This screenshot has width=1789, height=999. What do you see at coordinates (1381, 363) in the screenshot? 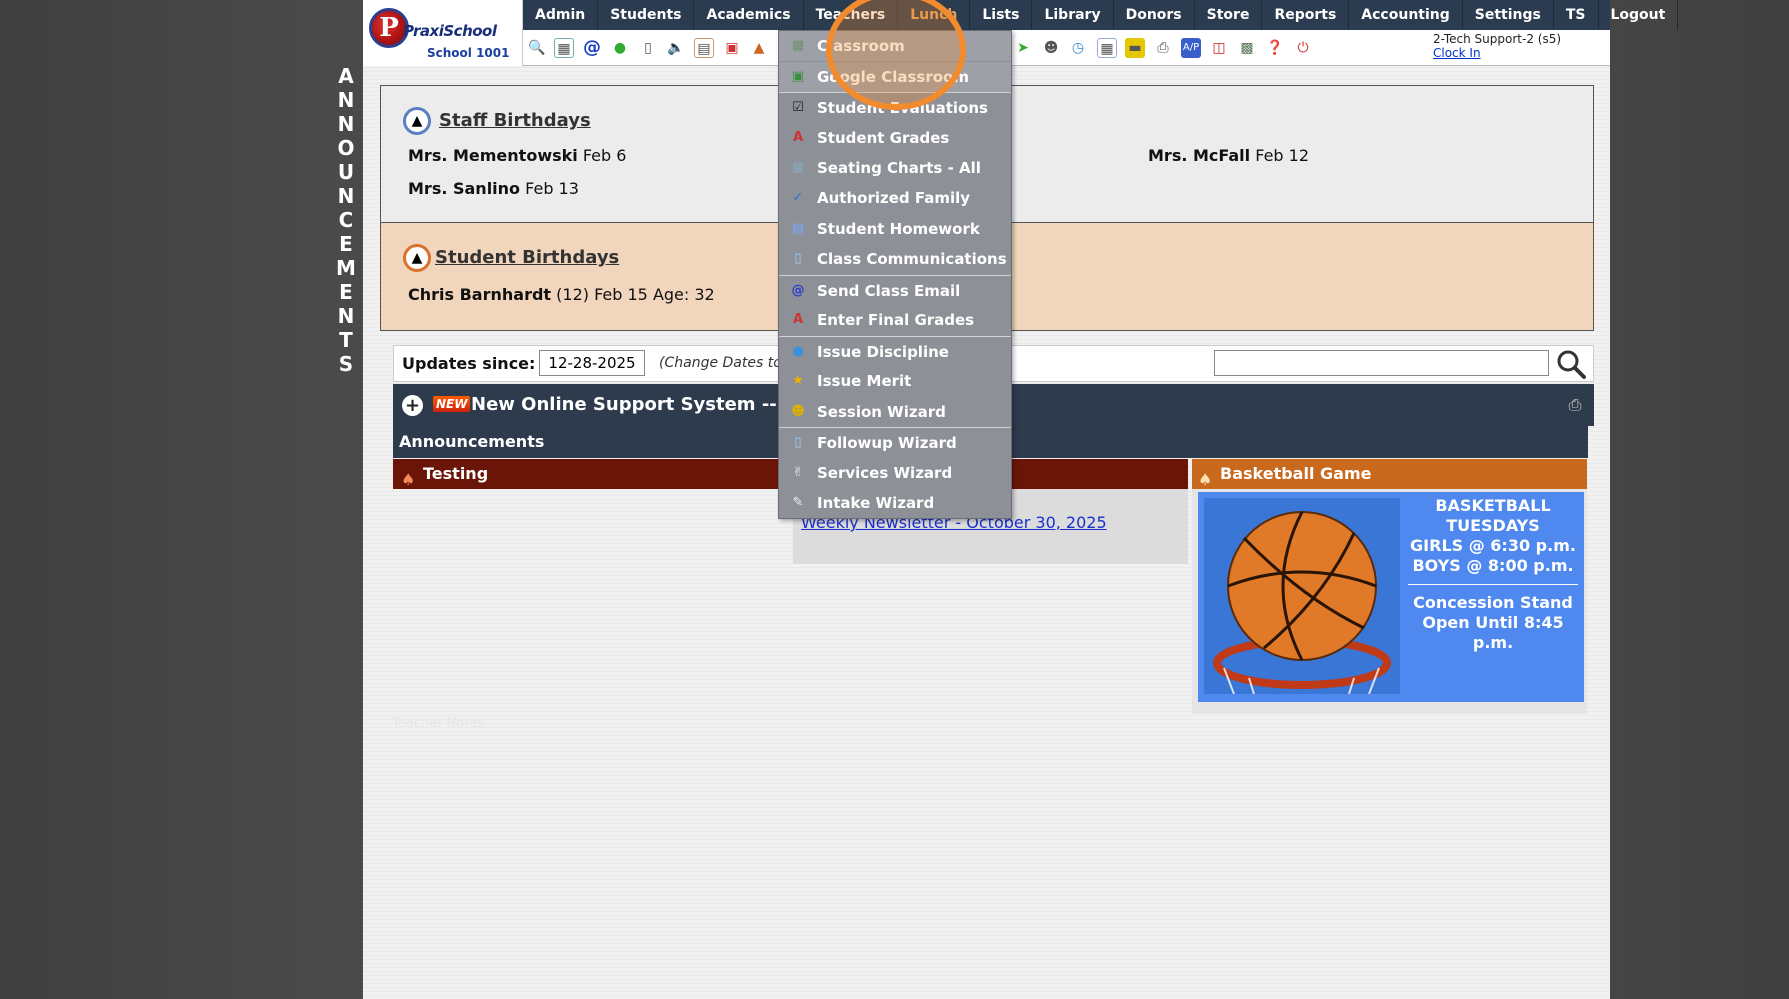
I see `search-input` at bounding box center [1381, 363].